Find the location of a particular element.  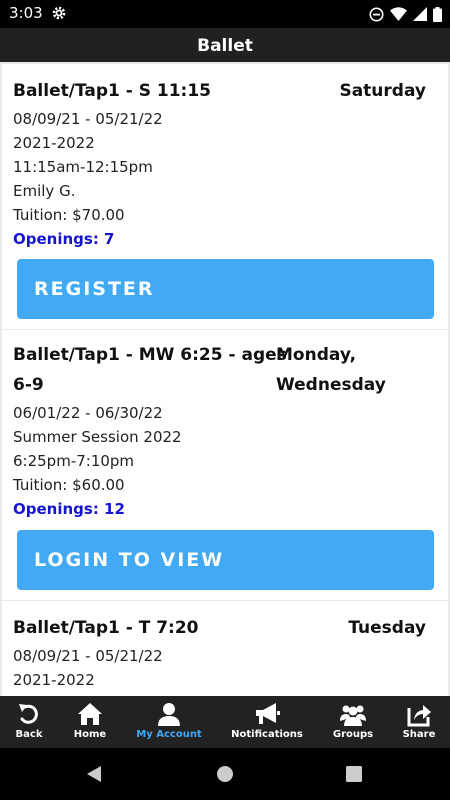

app-bar: Ballet is located at coordinates (225, 45).